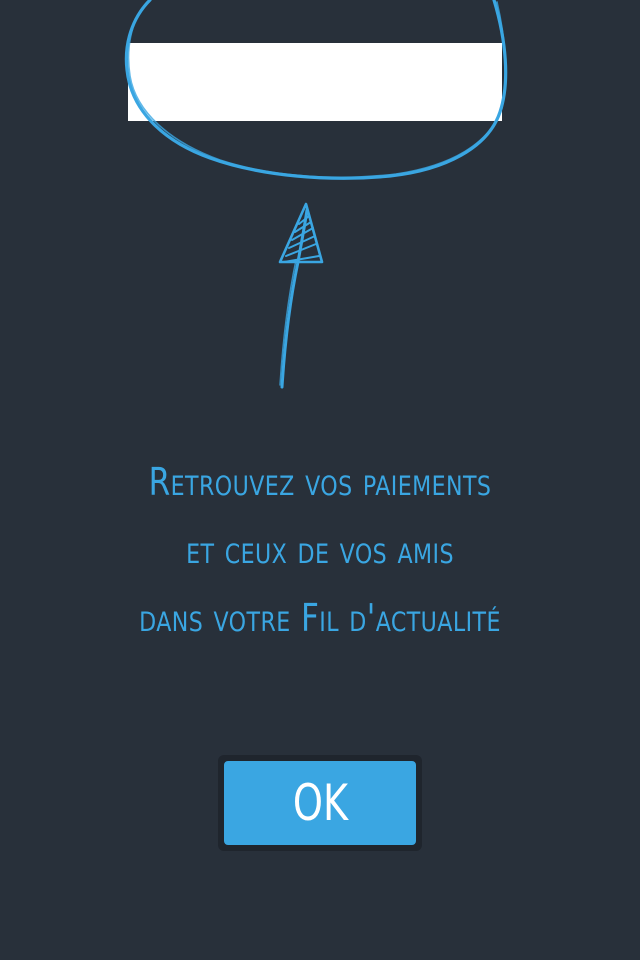 The height and width of the screenshot is (960, 640). I want to click on ok-button-frame: OK, so click(320, 803).